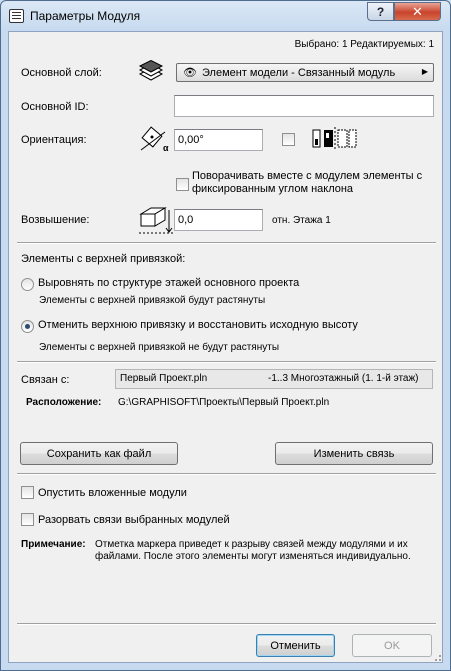 The image size is (451, 671). I want to click on orientation-icon: α, so click(154, 139).